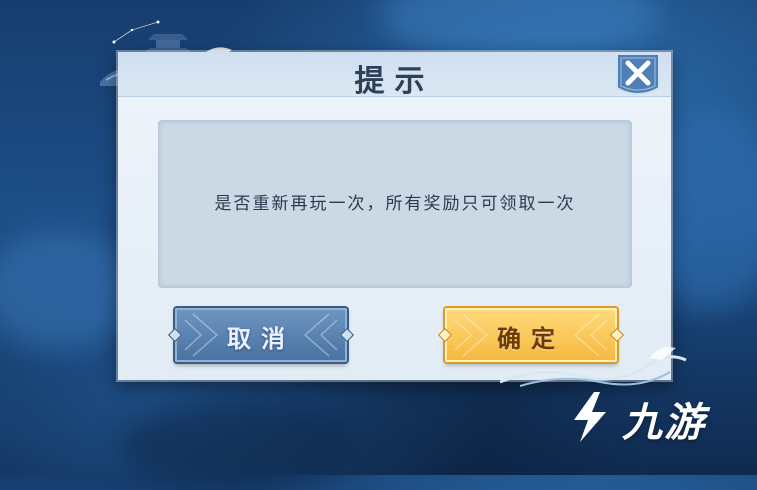 The height and width of the screenshot is (490, 757). Describe the element at coordinates (394, 81) in the screenshot. I see `dialog-title: 提示` at that location.